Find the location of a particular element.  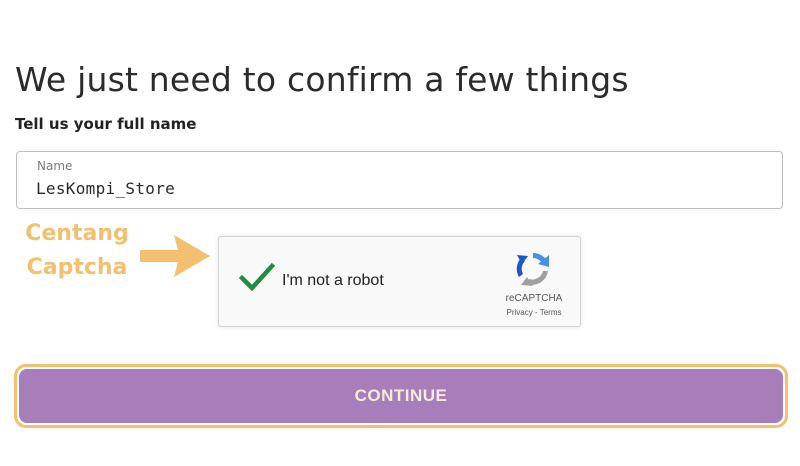

checkmark-icon is located at coordinates (257, 277).